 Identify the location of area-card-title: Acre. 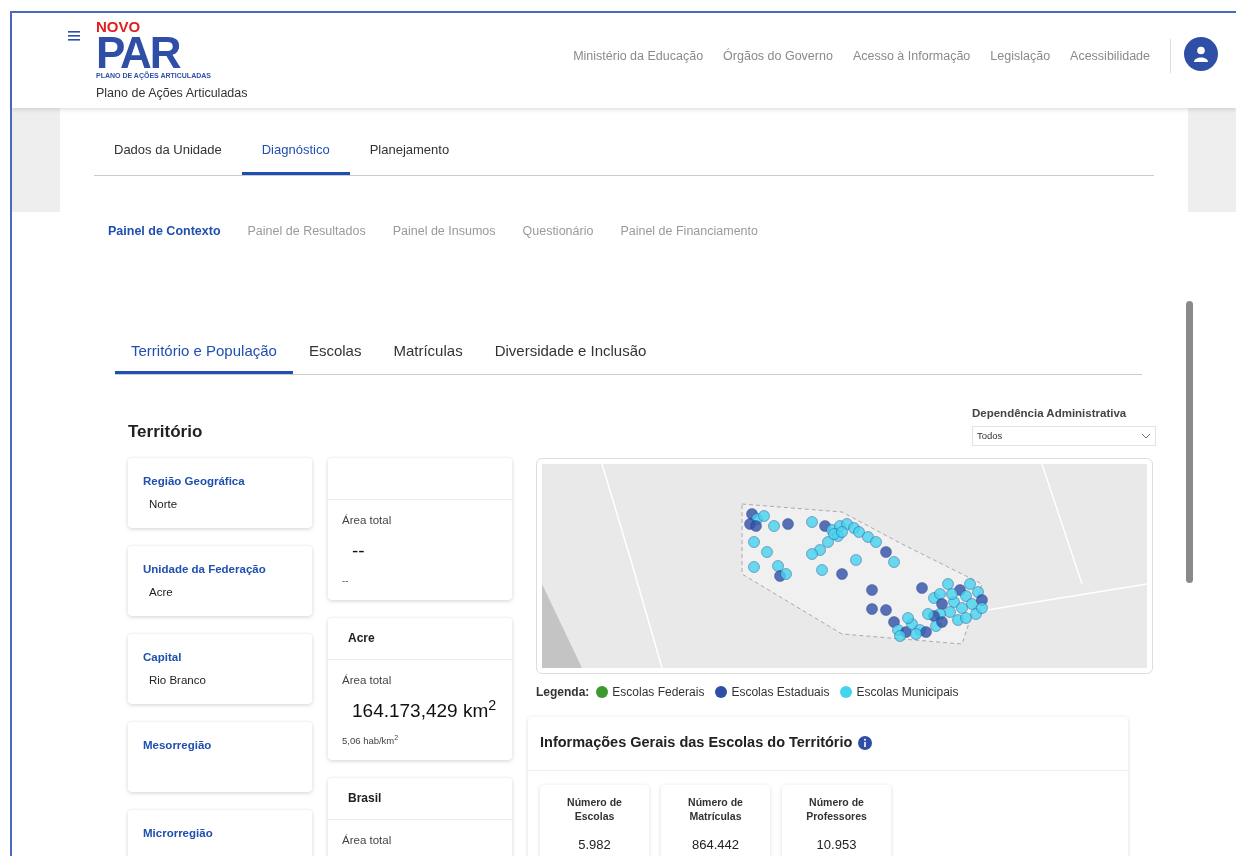
(361, 639).